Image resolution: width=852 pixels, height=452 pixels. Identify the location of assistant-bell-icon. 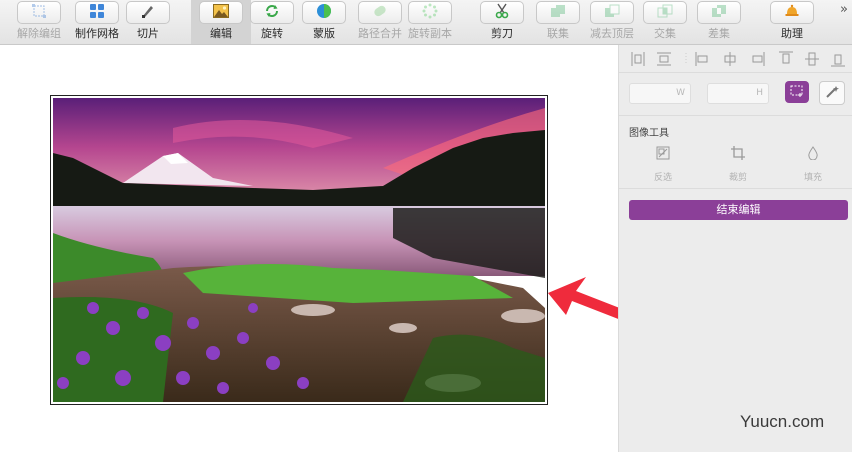
(792, 12).